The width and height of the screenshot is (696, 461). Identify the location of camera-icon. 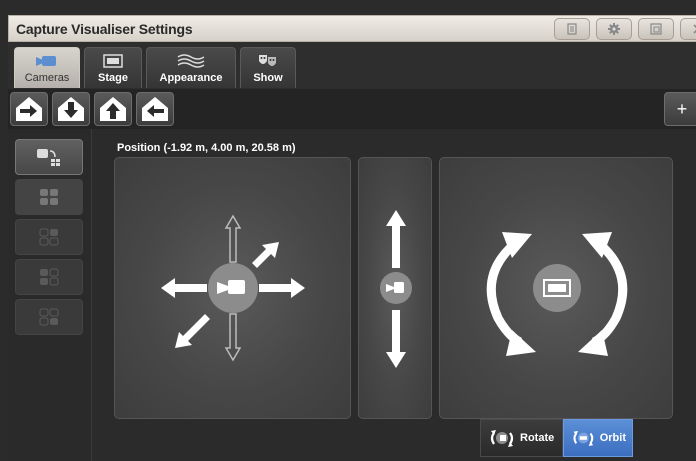
(46, 61).